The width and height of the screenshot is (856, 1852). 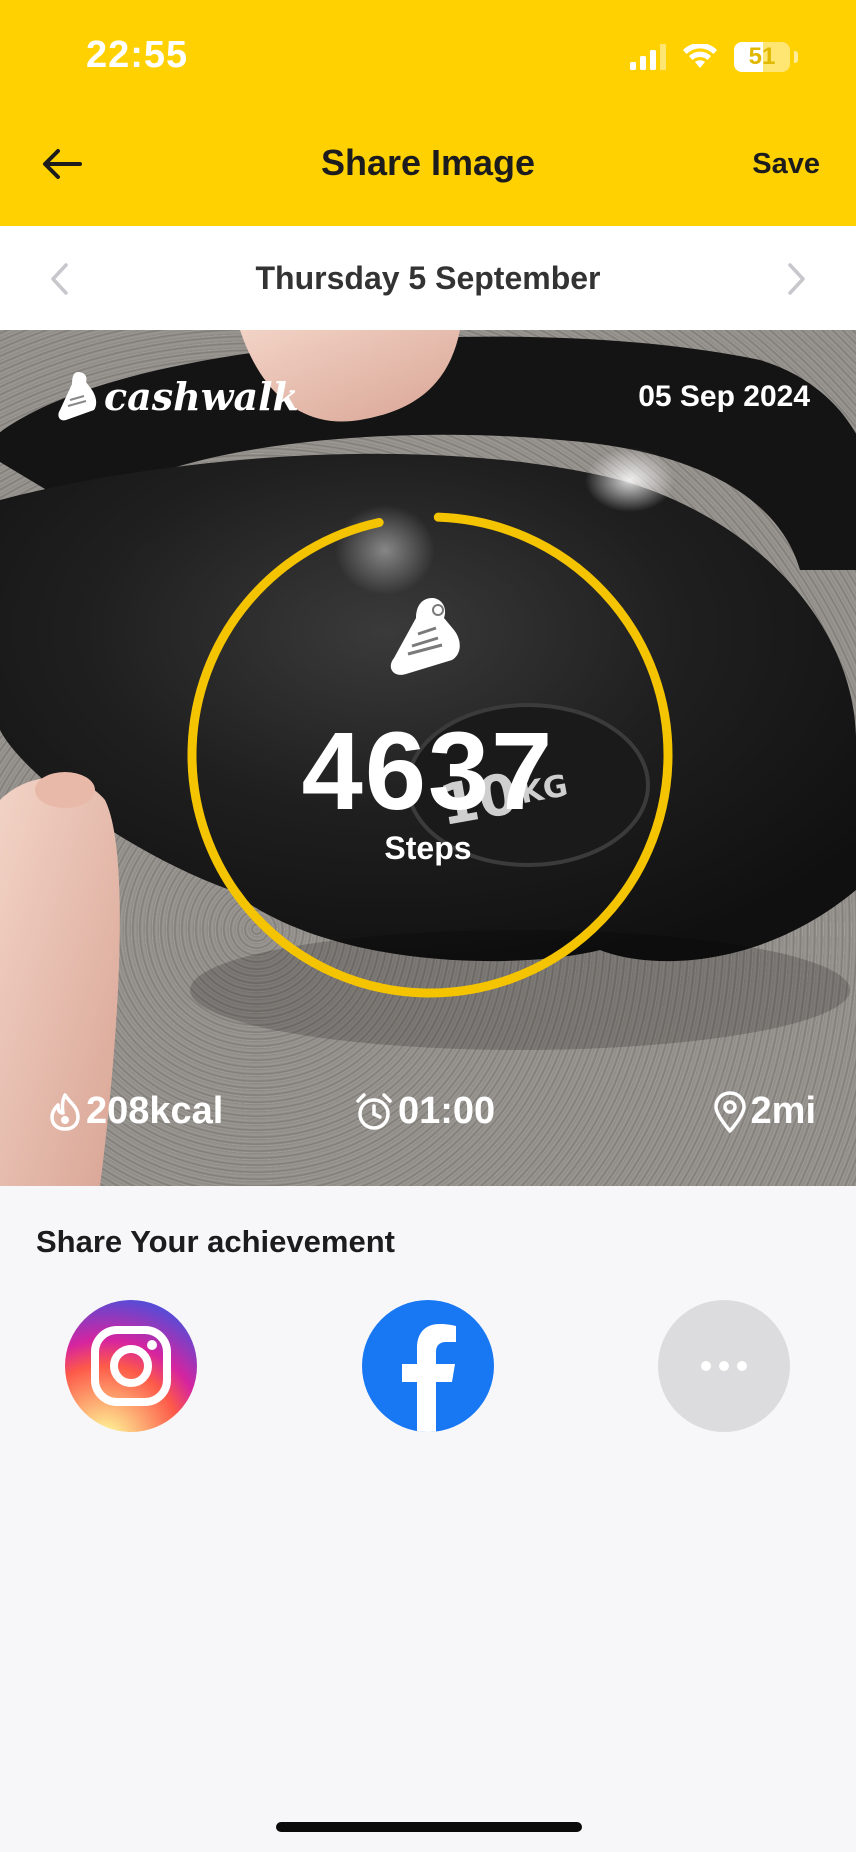 I want to click on brand-name: cashwalk, so click(x=201, y=396).